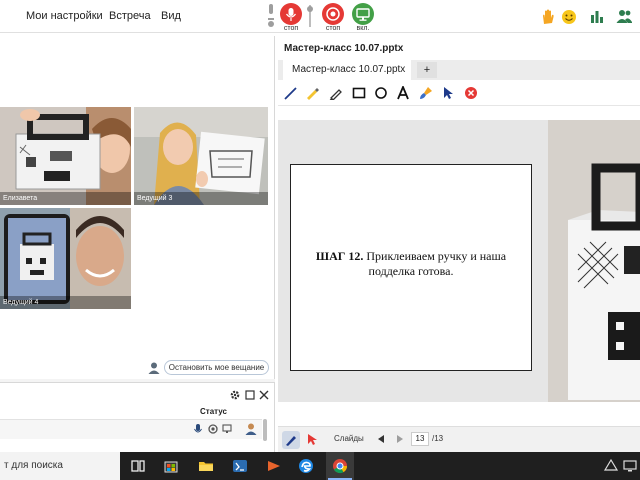 This screenshot has height=480, width=640. What do you see at coordinates (320, 16) in the screenshot?
I see `top-bar: Мои настройки Встреча Вид стоп стоп вкл.` at bounding box center [320, 16].